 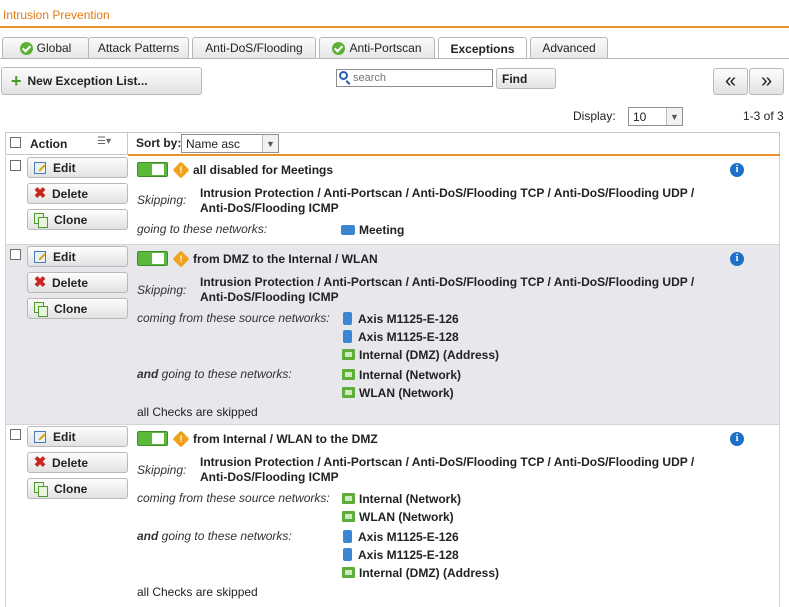 What do you see at coordinates (202, 229) in the screenshot?
I see `destination-label: going to these networks:` at bounding box center [202, 229].